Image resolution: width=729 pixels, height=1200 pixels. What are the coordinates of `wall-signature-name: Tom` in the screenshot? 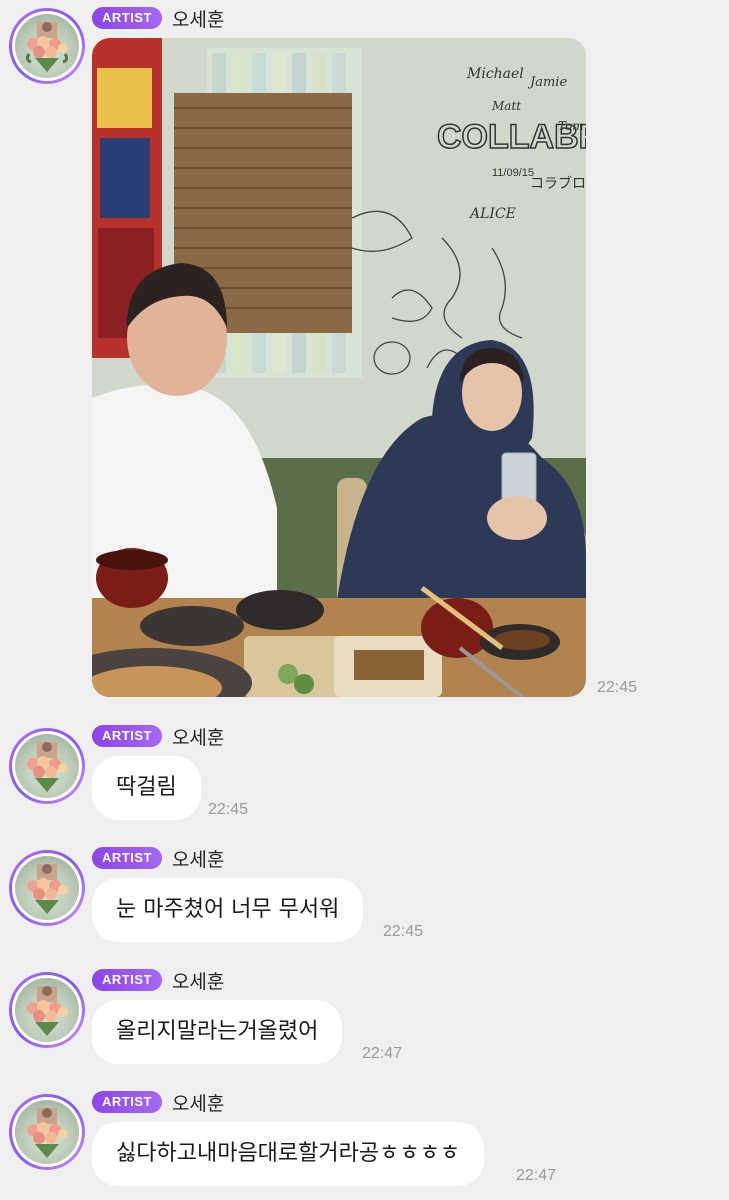 It's located at (571, 126).